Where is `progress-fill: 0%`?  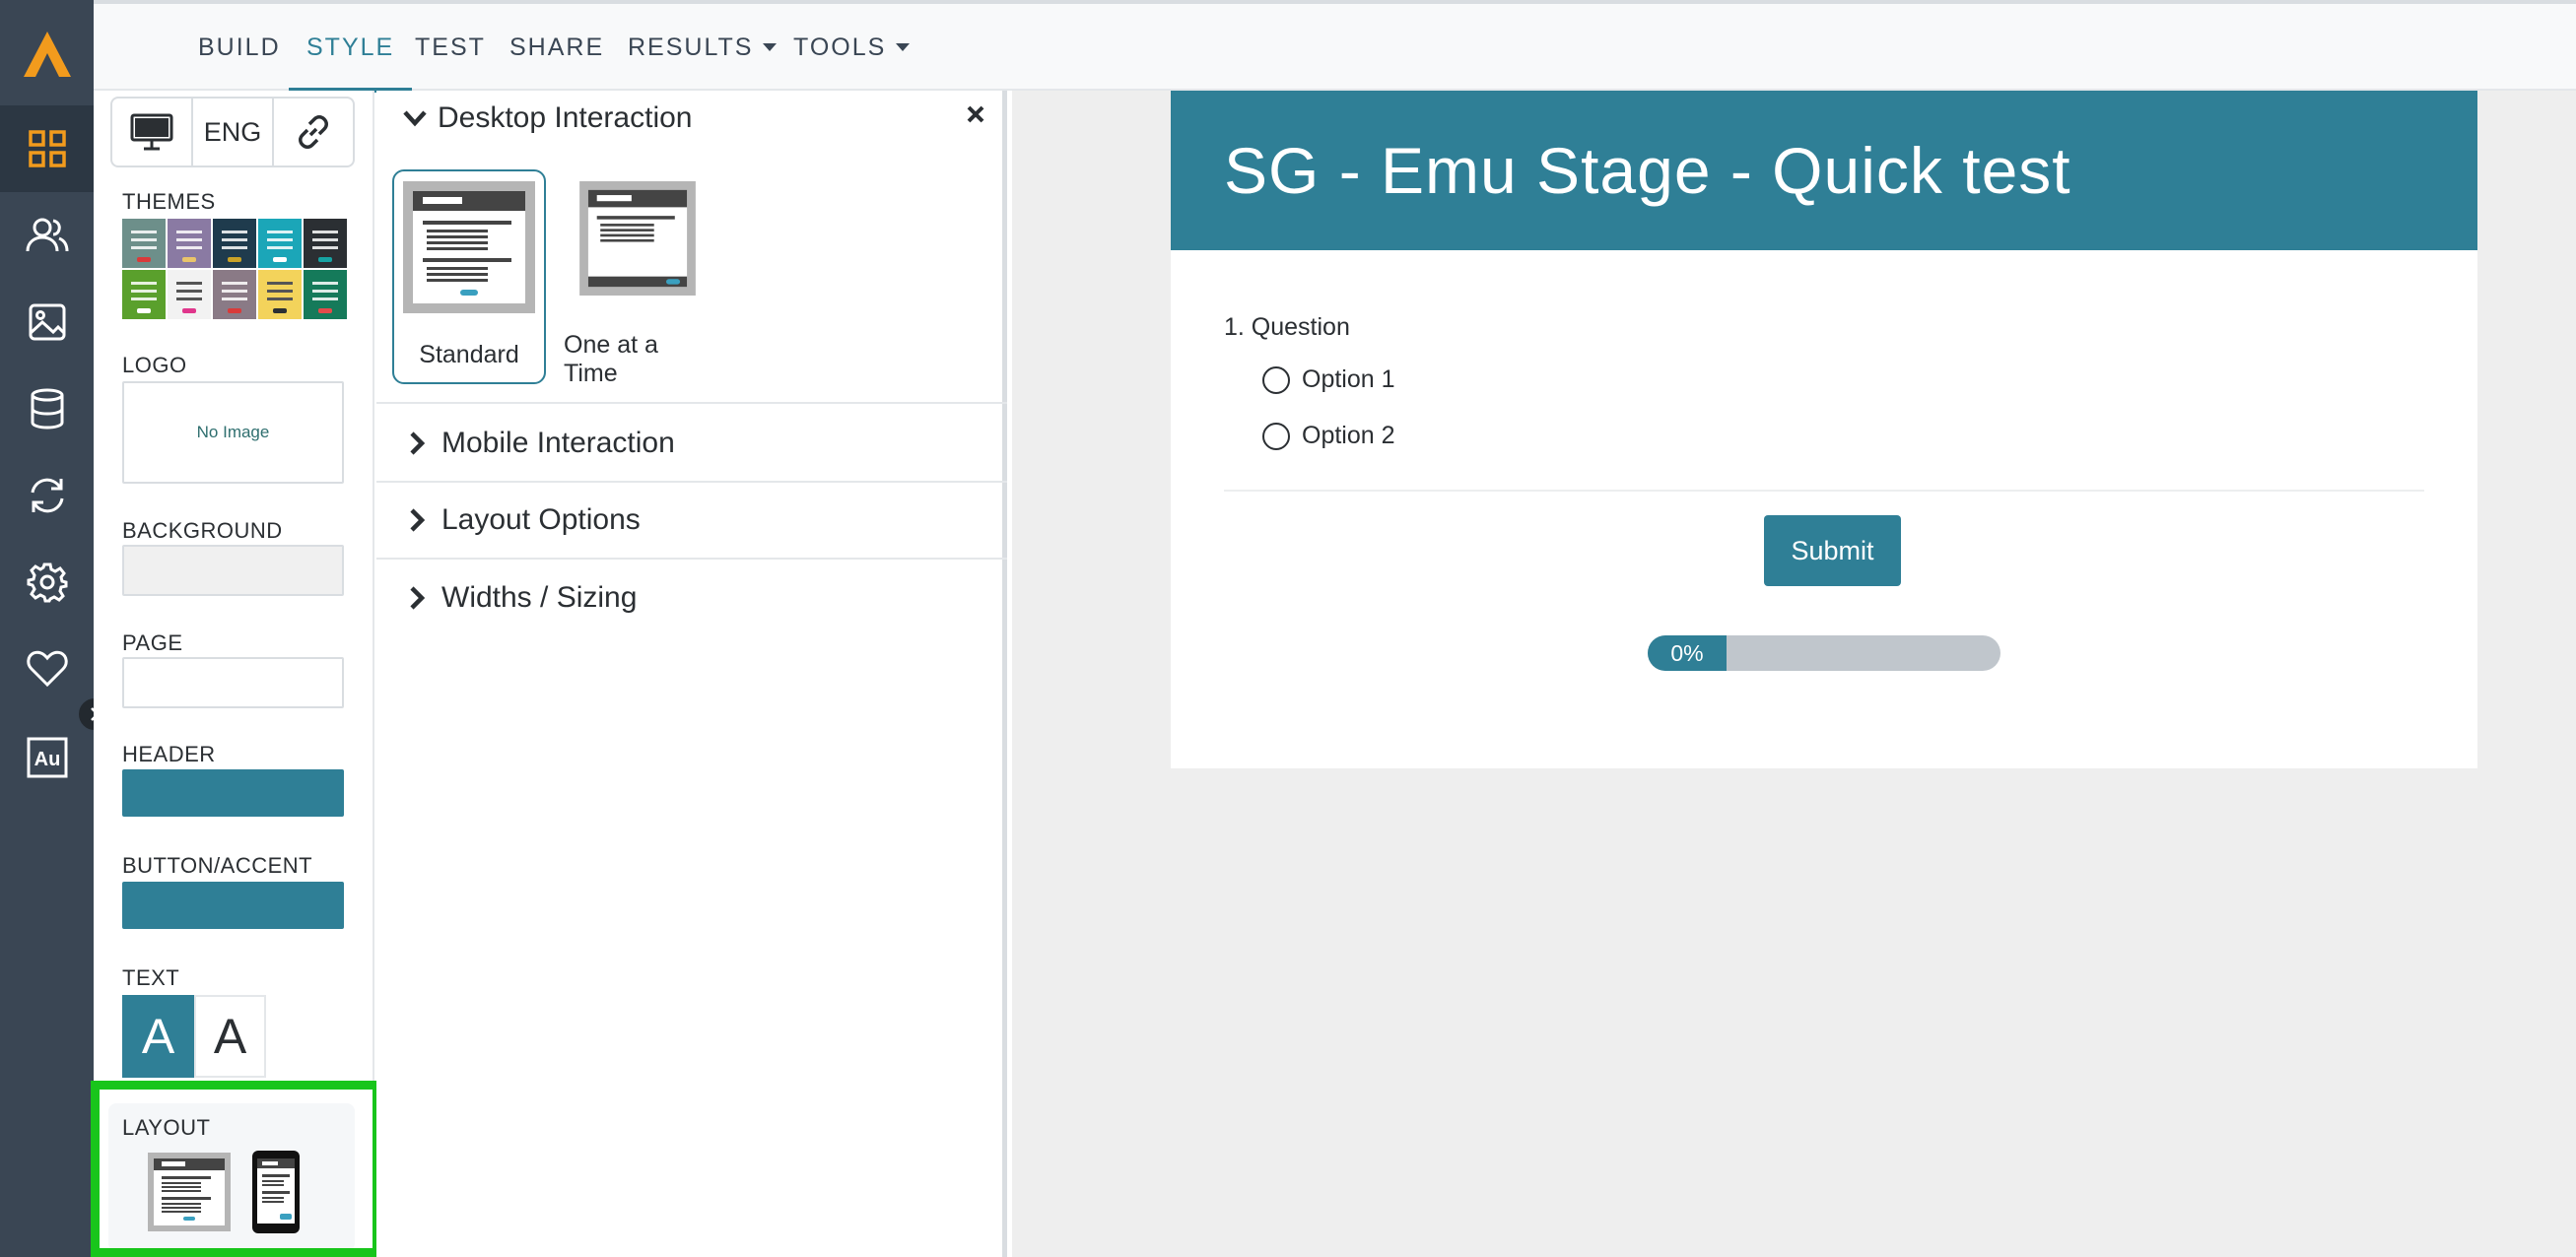
progress-fill: 0% is located at coordinates (1687, 653).